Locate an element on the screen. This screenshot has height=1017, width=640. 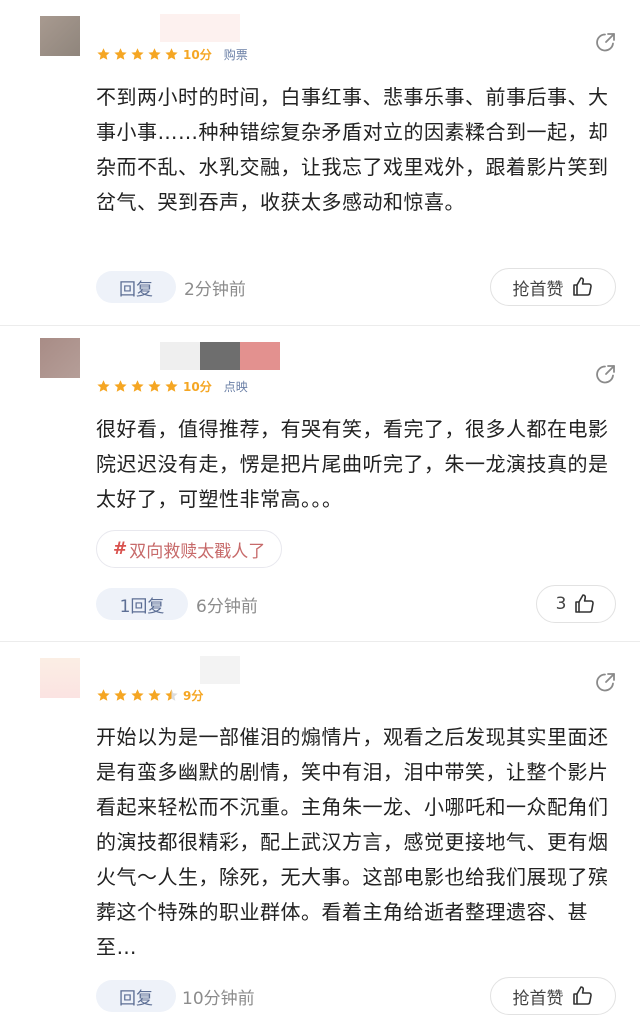
rating-row: 10分 购票 is located at coordinates (172, 54).